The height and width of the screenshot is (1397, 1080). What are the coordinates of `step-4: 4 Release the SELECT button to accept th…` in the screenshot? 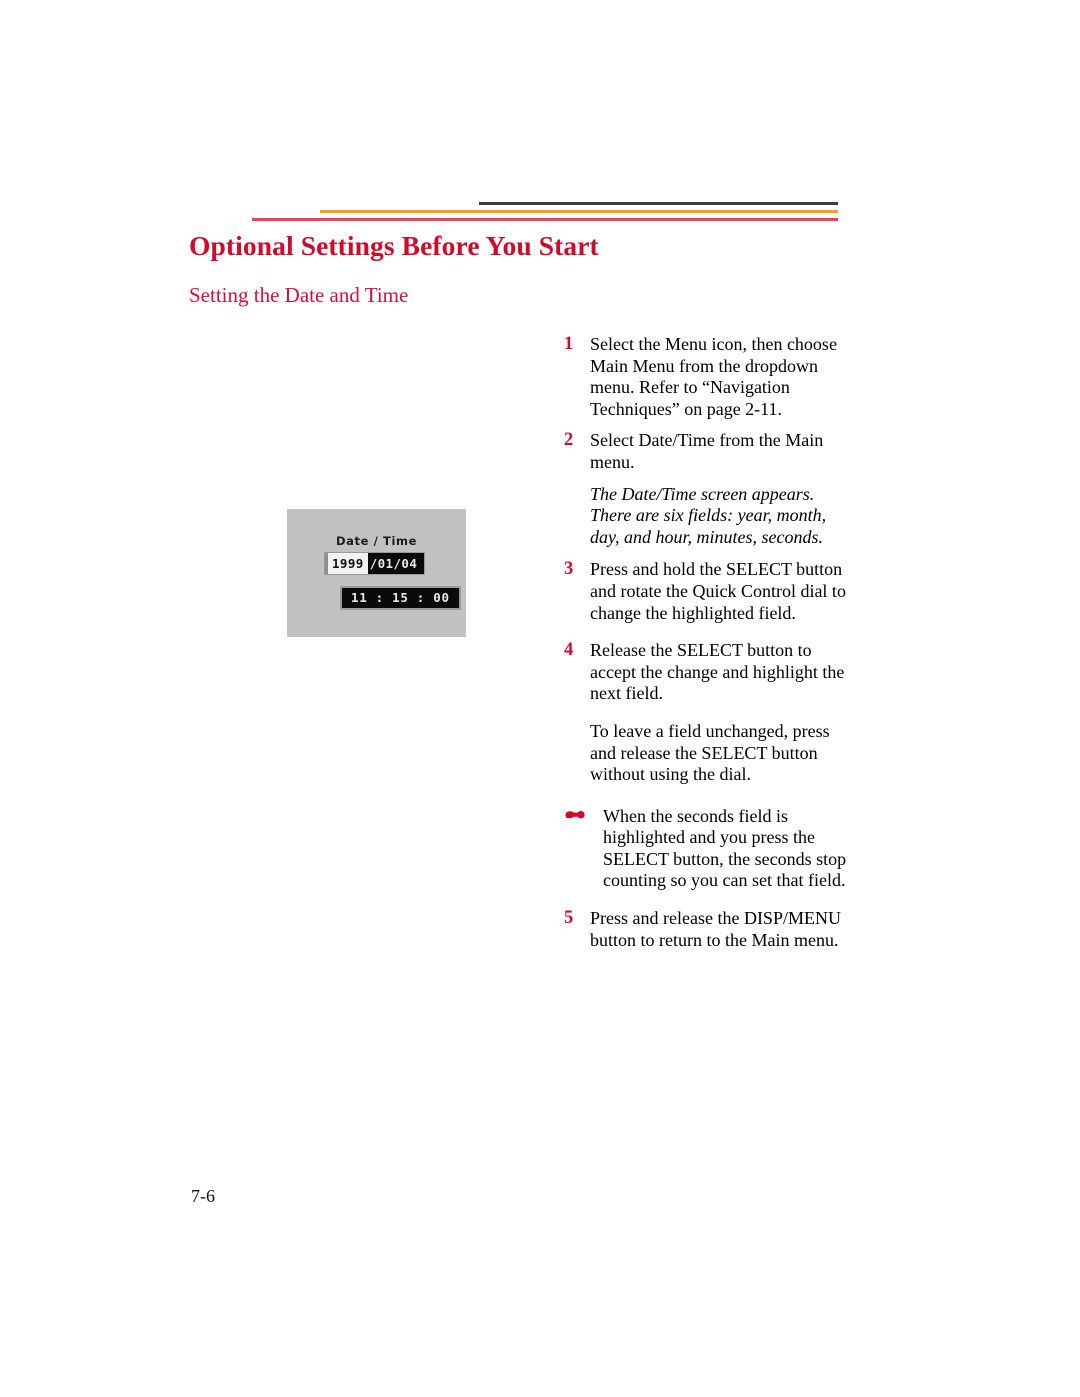 It's located at (709, 672).